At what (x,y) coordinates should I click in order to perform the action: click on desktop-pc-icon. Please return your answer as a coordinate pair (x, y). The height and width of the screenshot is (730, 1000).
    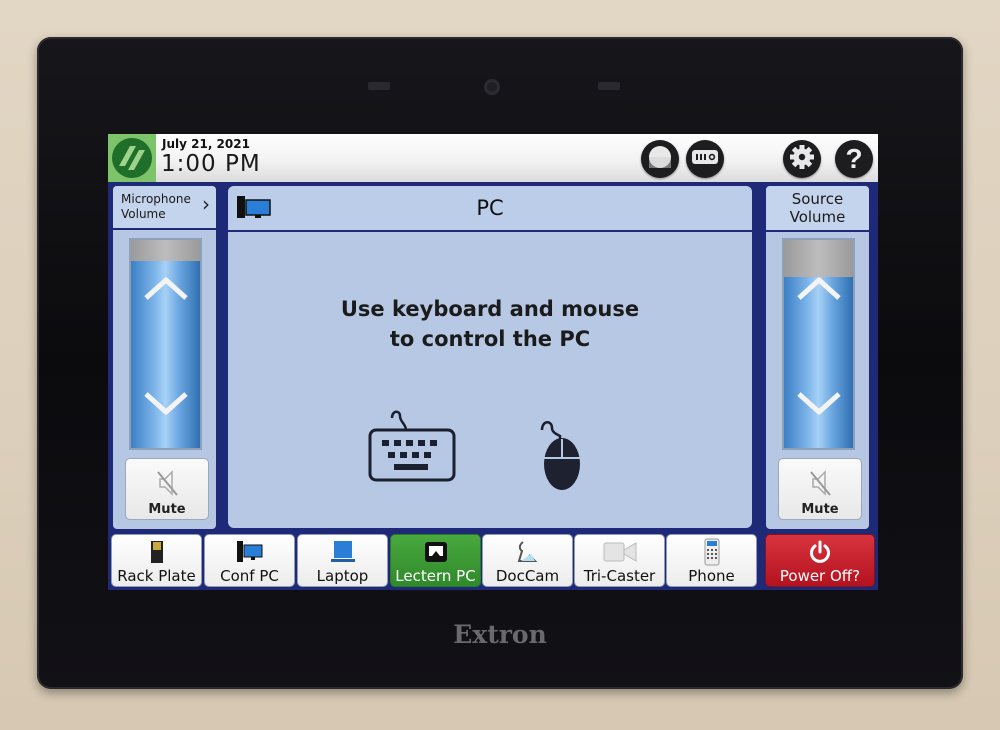
    Looking at the image, I should click on (250, 552).